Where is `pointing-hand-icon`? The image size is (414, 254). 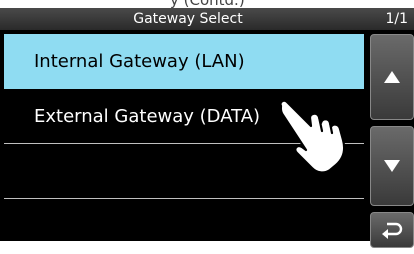 pointing-hand-icon is located at coordinates (312, 136).